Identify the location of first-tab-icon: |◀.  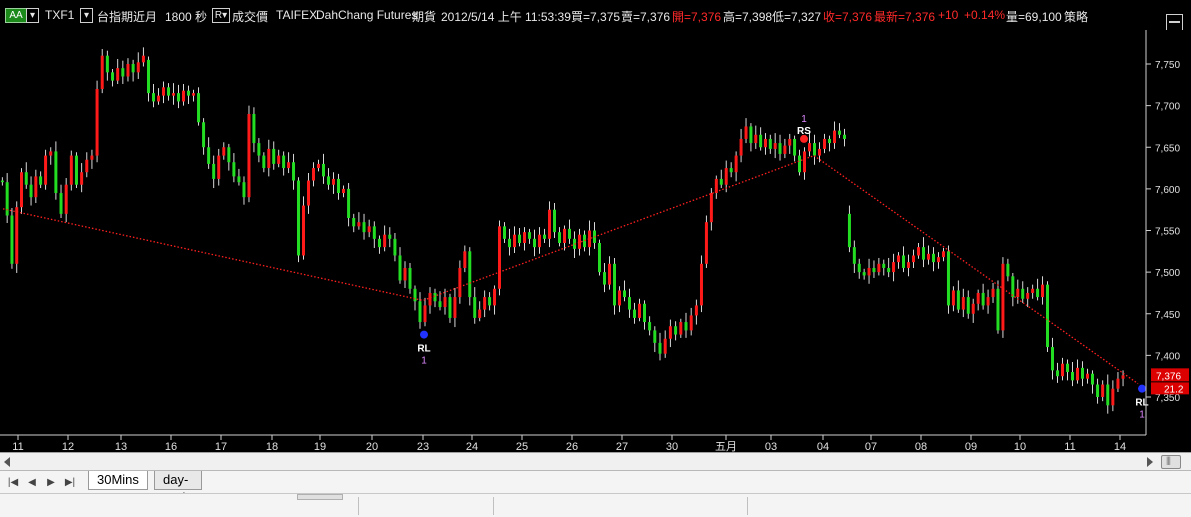
(13, 483).